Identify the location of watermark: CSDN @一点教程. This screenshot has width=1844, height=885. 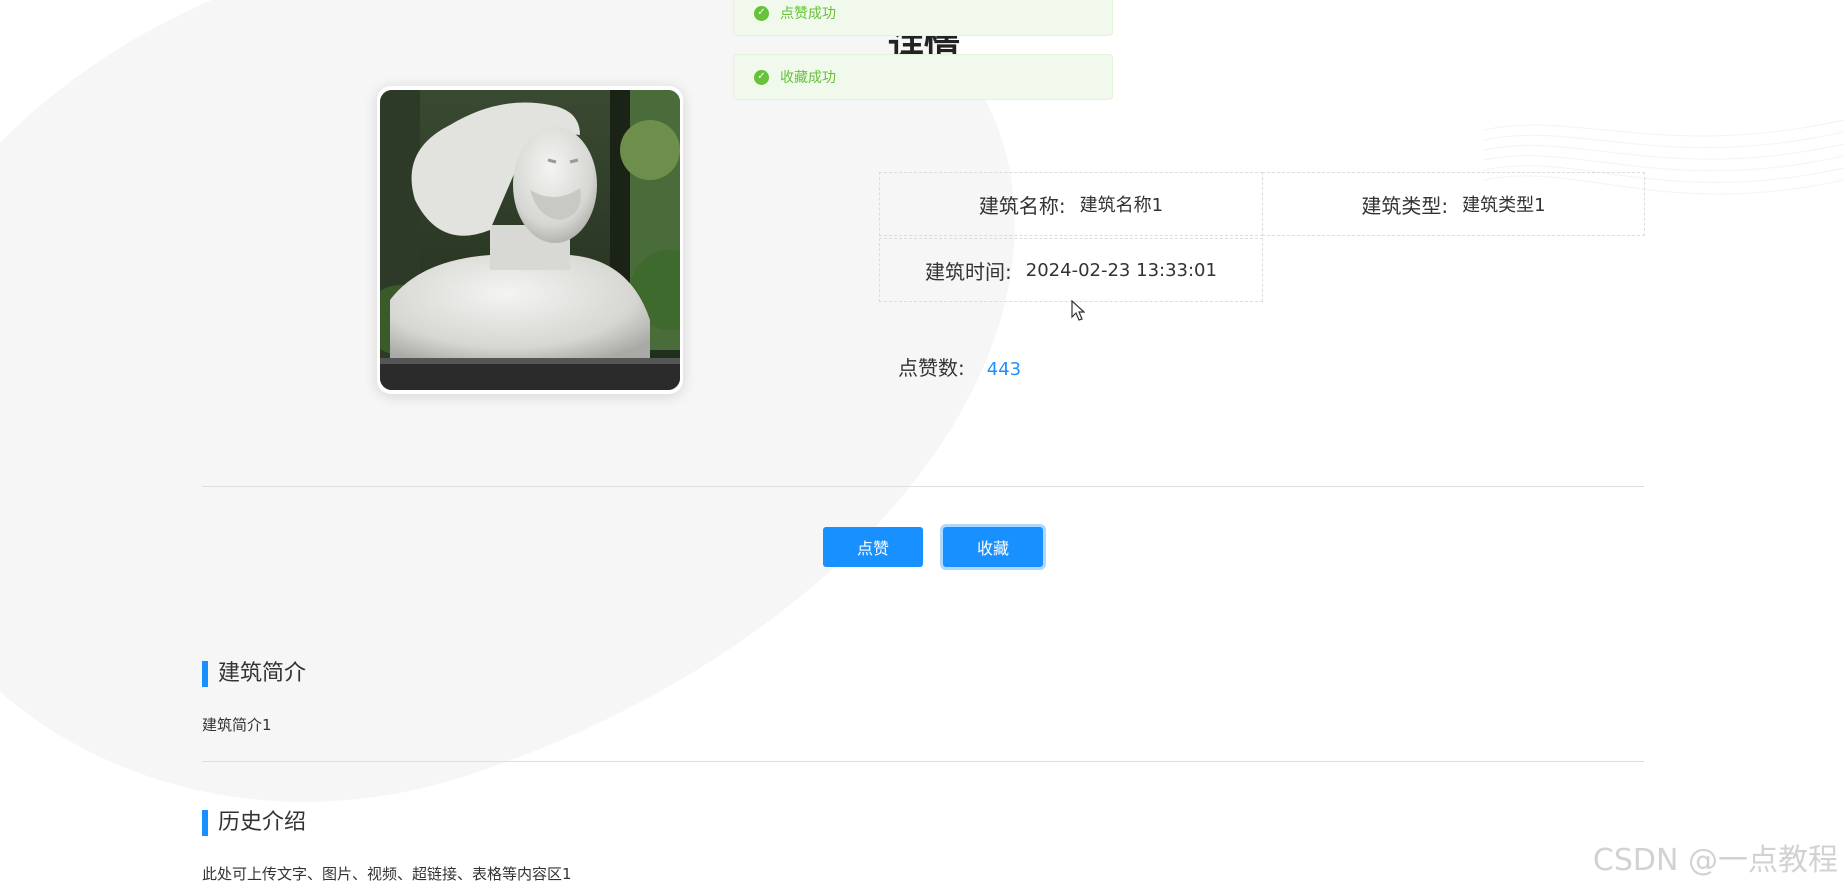
(1715, 860).